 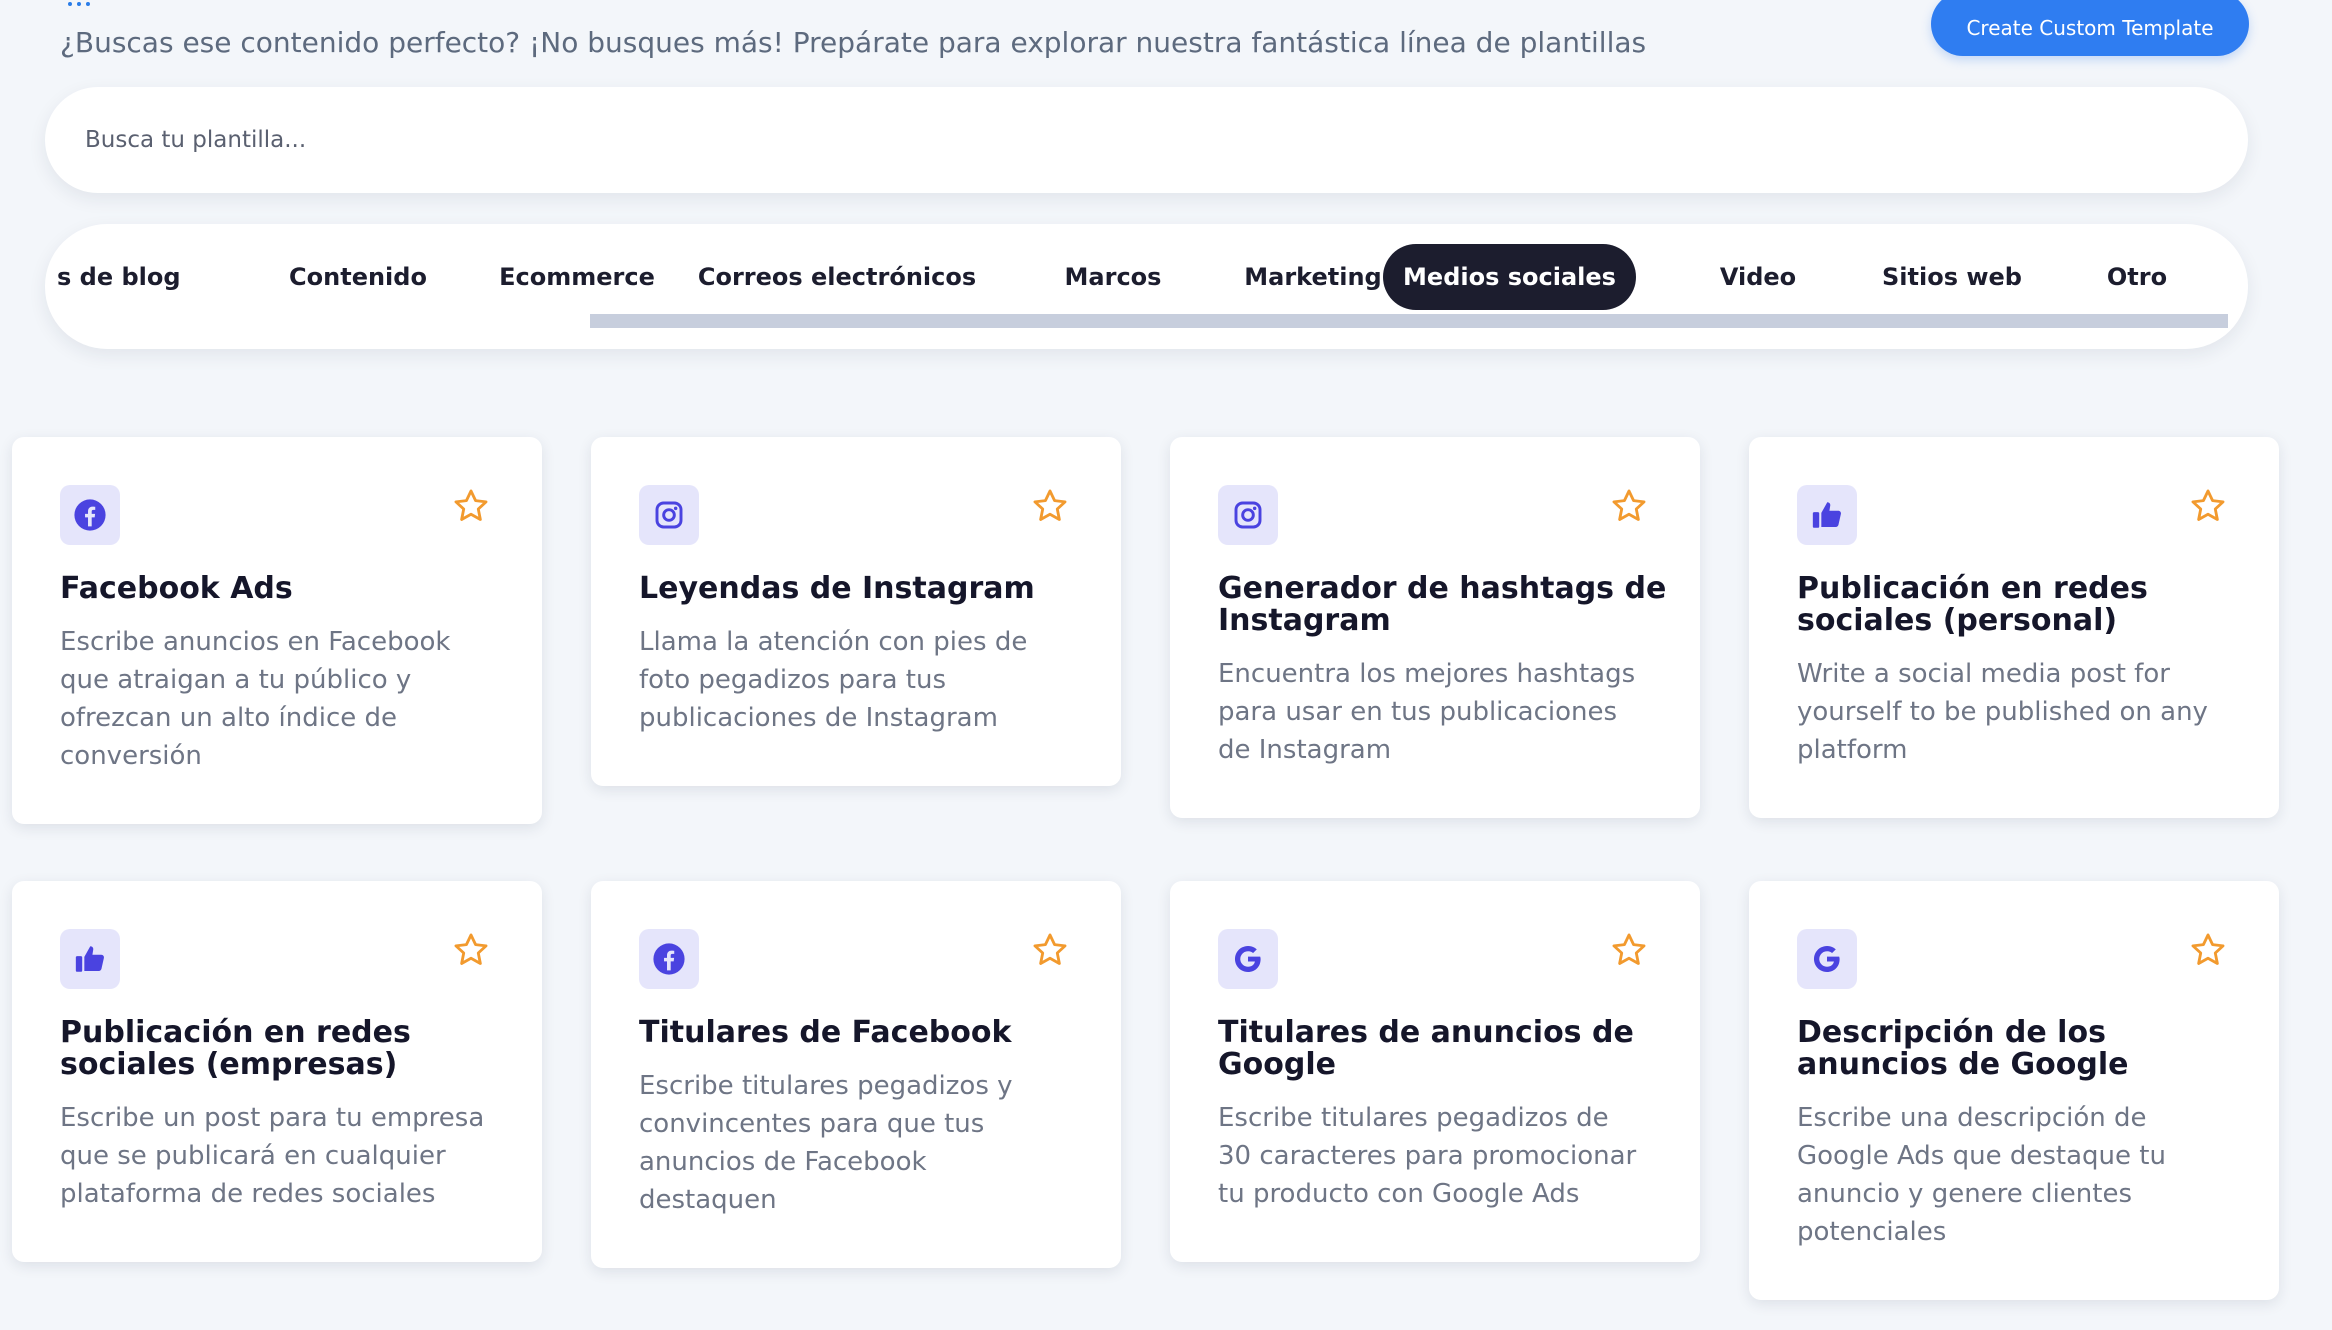 What do you see at coordinates (1409, 321) in the screenshot?
I see `tabs-scrollbar` at bounding box center [1409, 321].